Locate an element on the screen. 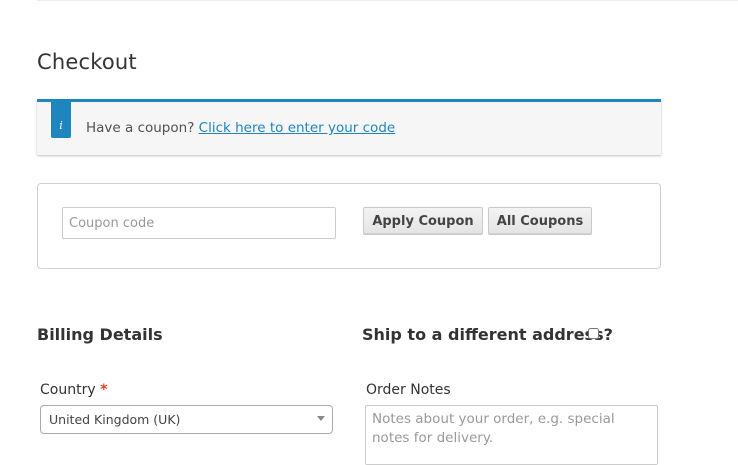 Image resolution: width=738 pixels, height=465 pixels. apply-coupon-button: Apply Coupon is located at coordinates (423, 221).